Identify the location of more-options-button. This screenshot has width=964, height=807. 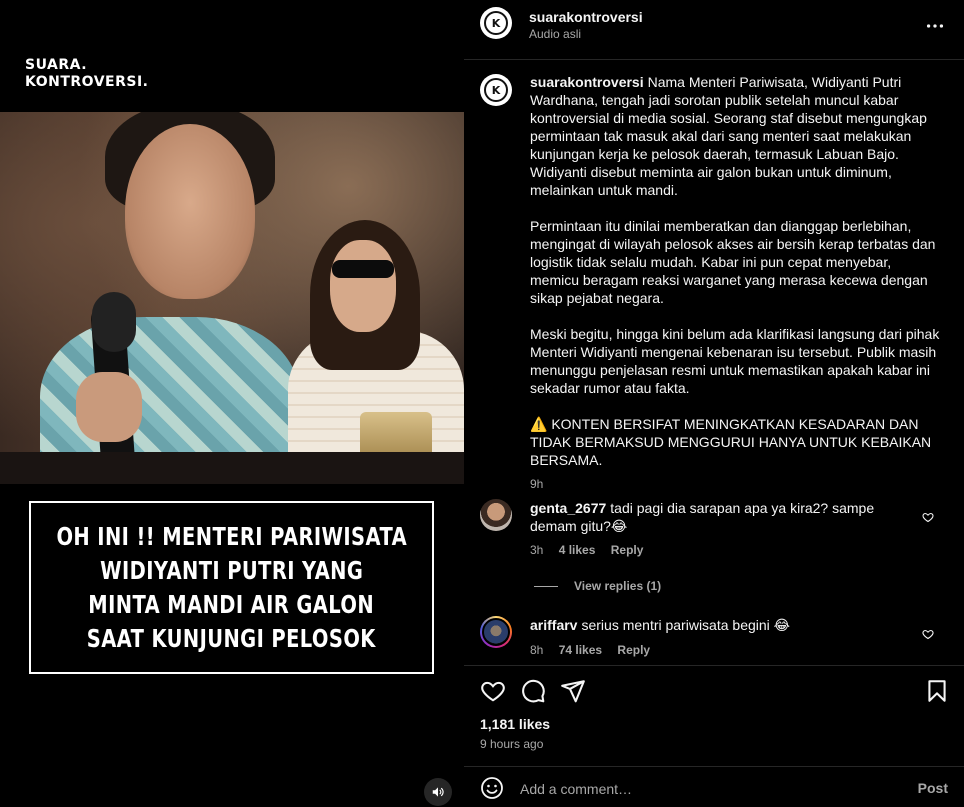
(935, 28).